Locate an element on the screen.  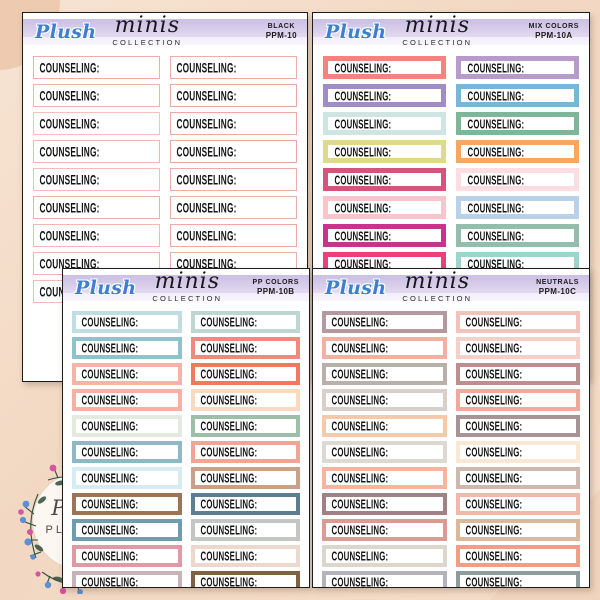
collection-title: minis is located at coordinates (437, 26).